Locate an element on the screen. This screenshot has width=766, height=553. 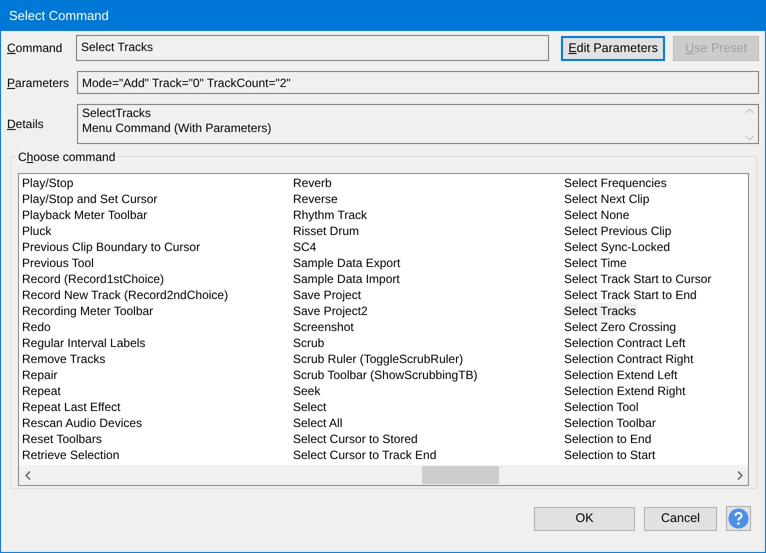
list-item: Record New Track (Record2ndChoice) is located at coordinates (125, 295).